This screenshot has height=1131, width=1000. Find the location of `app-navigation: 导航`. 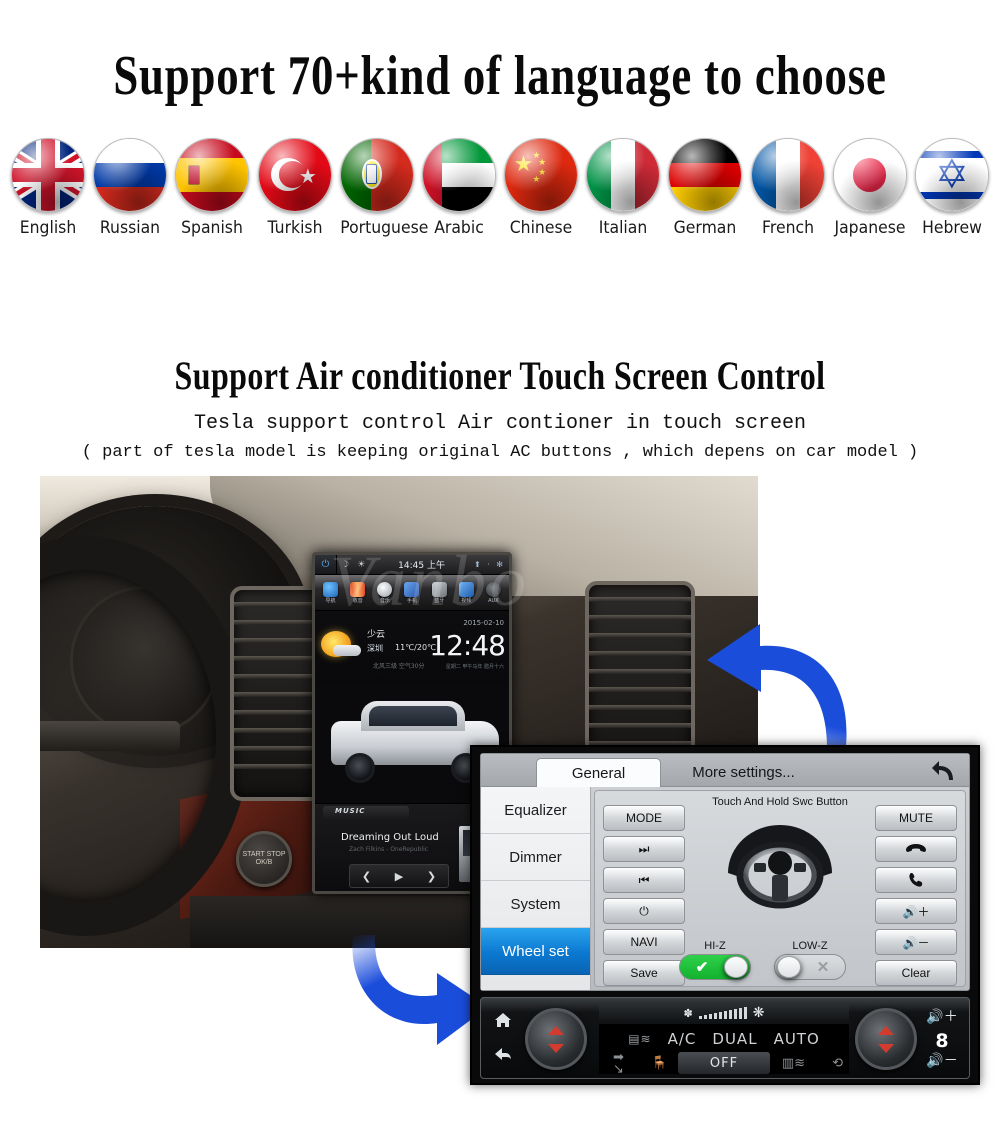

app-navigation: 导航 is located at coordinates (331, 592).